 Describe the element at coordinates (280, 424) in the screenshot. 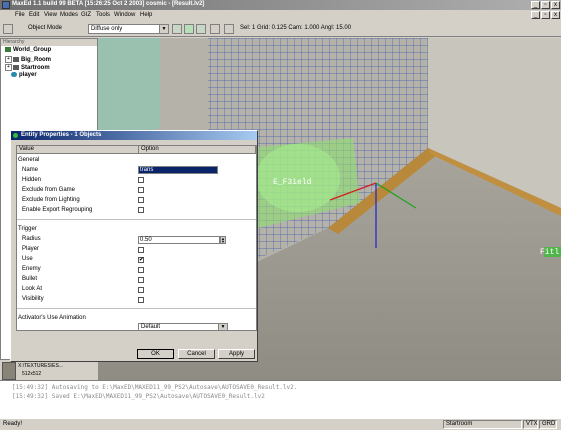

I see `status-bar: Ready! Startroom VTX GRD` at that location.